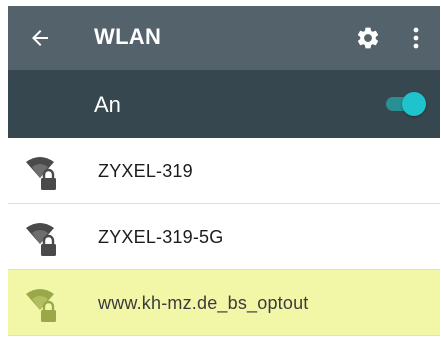 The width and height of the screenshot is (441, 341). I want to click on more-vert-icon, so click(416, 38).